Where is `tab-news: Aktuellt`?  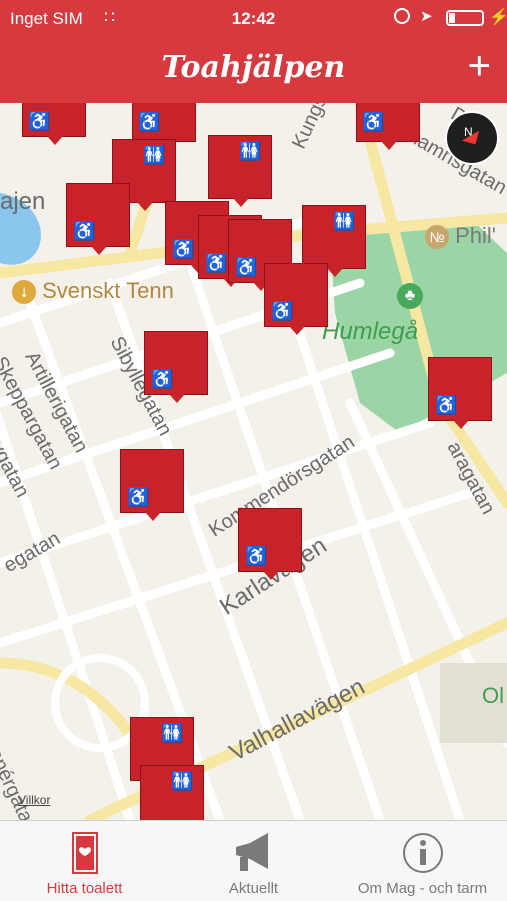 tab-news: Aktuellt is located at coordinates (253, 861).